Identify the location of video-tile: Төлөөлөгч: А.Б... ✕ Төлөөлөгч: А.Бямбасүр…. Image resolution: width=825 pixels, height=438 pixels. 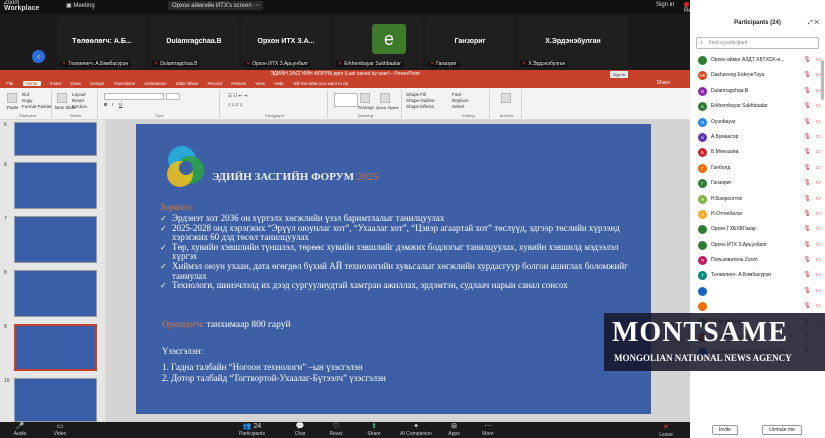
(102, 42).